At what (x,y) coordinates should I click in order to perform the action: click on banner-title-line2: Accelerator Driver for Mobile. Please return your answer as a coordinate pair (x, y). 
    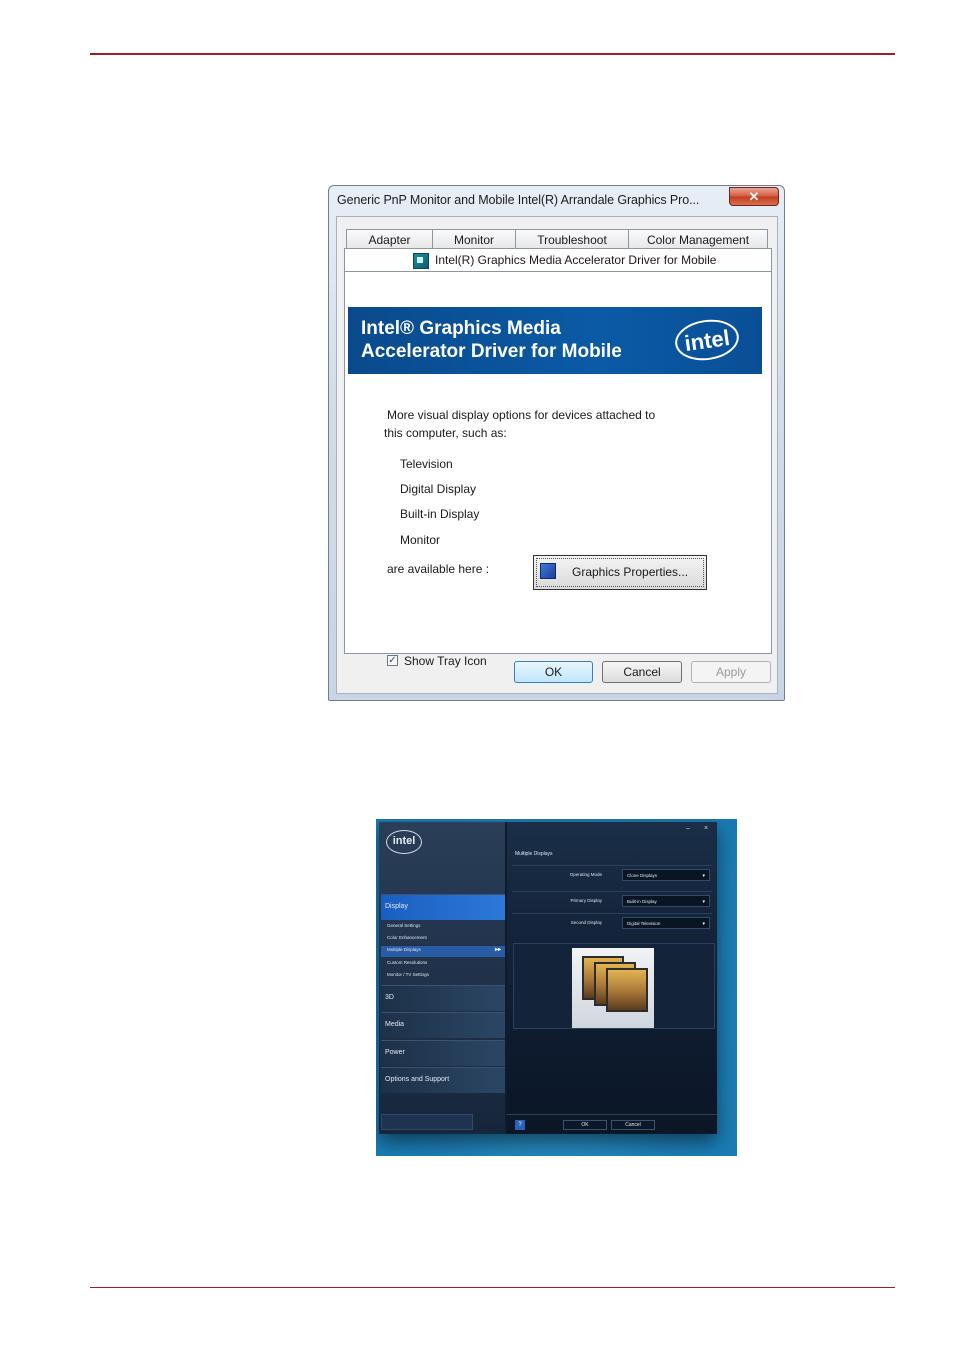
    Looking at the image, I should click on (491, 351).